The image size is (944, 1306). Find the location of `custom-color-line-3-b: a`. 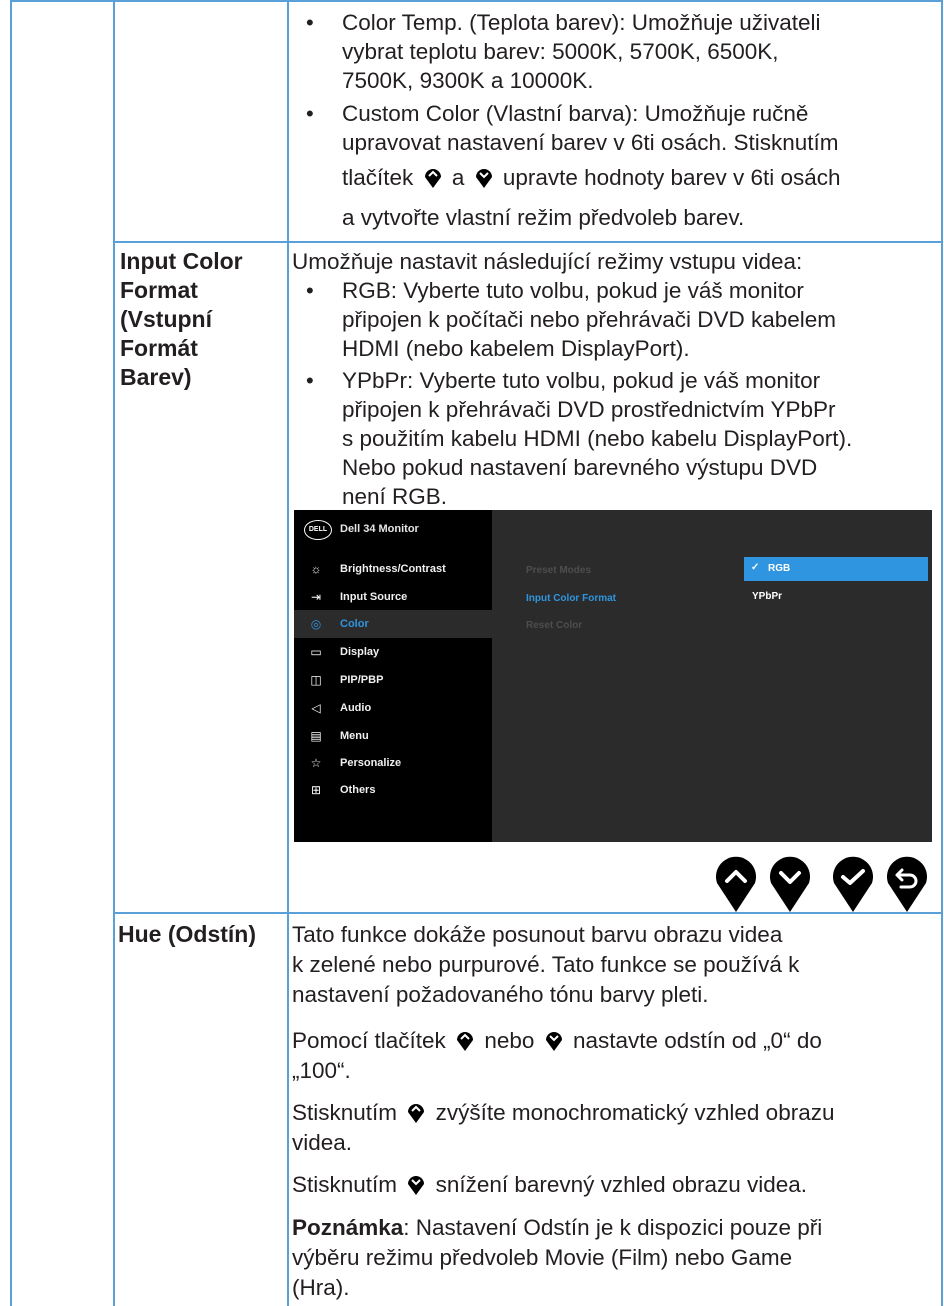

custom-color-line-3-b: a is located at coordinates (458, 177).